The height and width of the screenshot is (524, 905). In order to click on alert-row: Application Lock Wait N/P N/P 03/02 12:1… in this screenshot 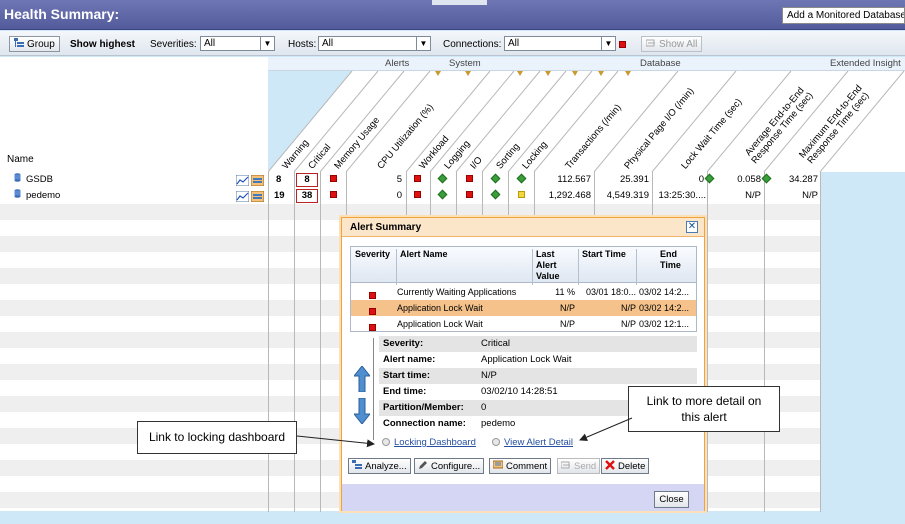, I will do `click(523, 324)`.